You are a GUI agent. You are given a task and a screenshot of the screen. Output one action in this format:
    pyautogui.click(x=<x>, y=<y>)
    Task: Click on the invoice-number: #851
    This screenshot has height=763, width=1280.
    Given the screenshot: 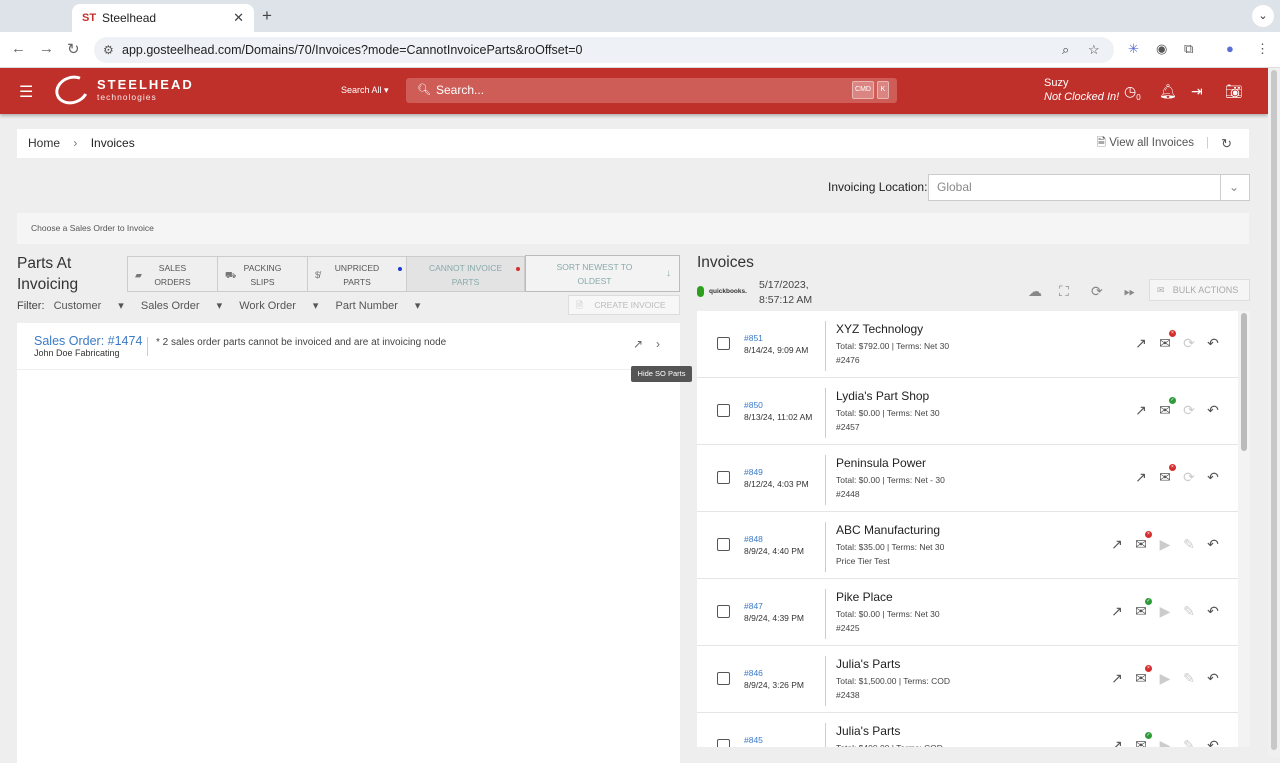 What is the action you would take?
    pyautogui.click(x=753, y=338)
    